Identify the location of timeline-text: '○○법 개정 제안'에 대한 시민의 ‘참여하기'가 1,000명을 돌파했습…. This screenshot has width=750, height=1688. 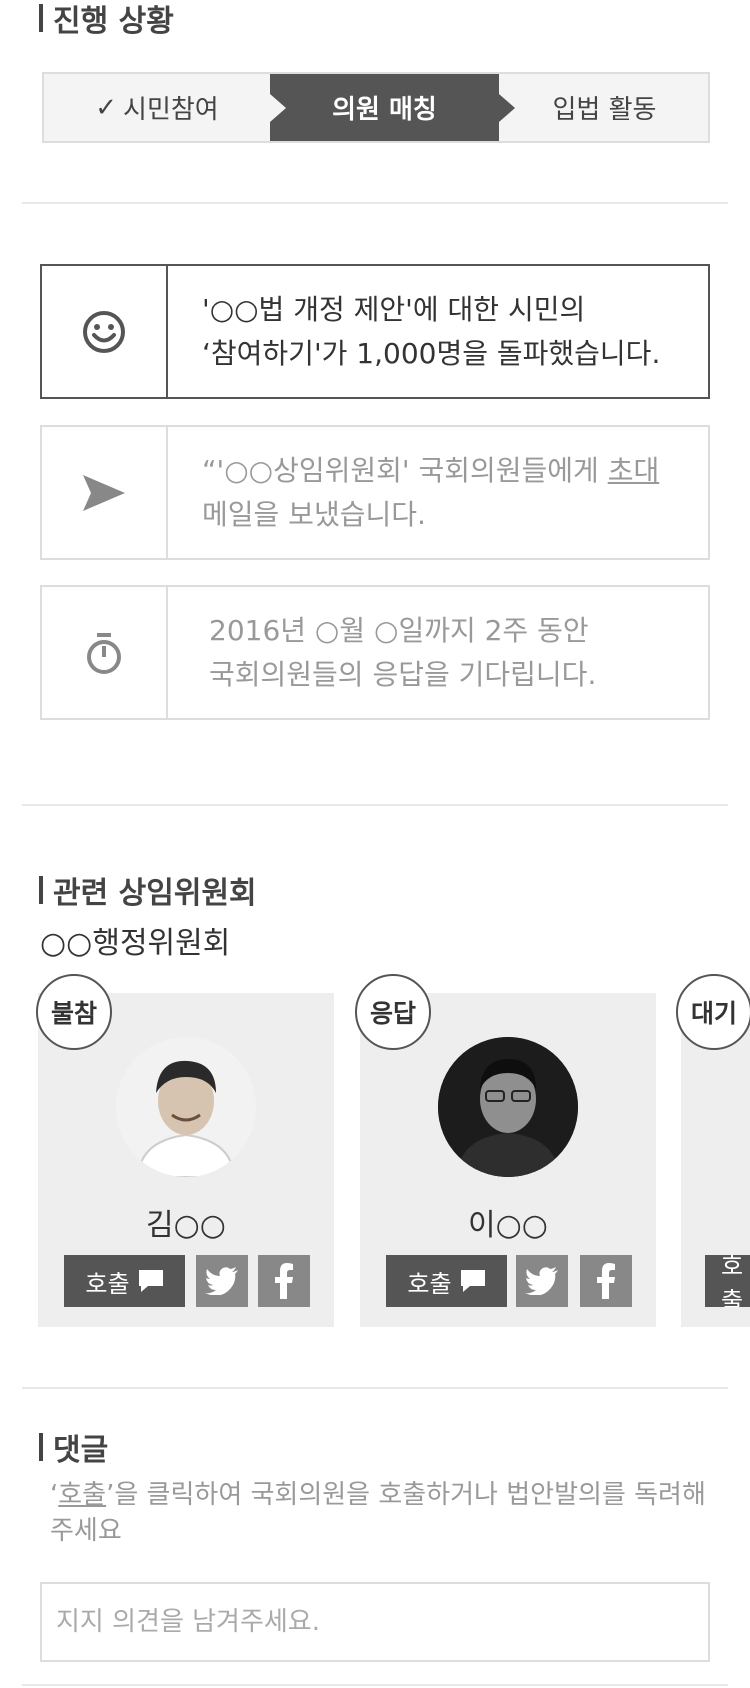
(445, 331).